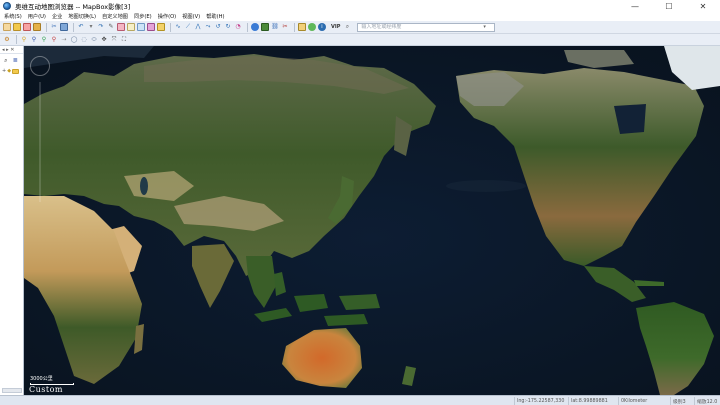  Describe the element at coordinates (167, 16) in the screenshot. I see `menu-operation: 操作(O)` at that location.